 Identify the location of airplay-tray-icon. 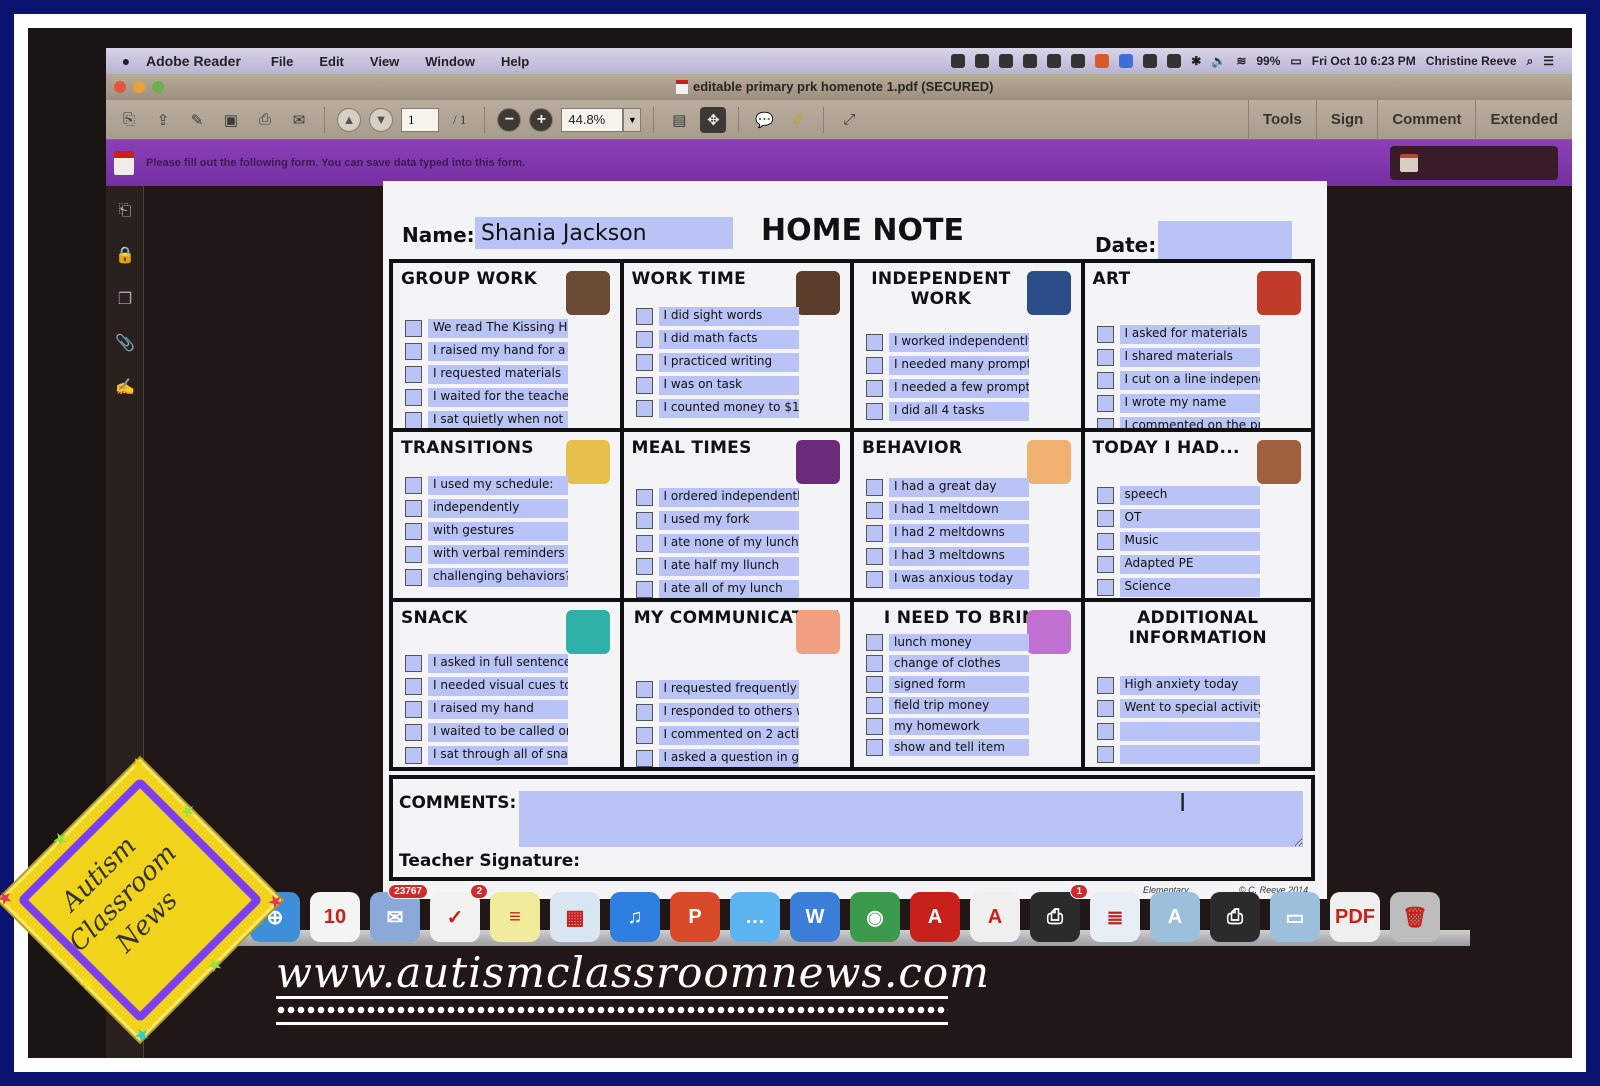
(1150, 61).